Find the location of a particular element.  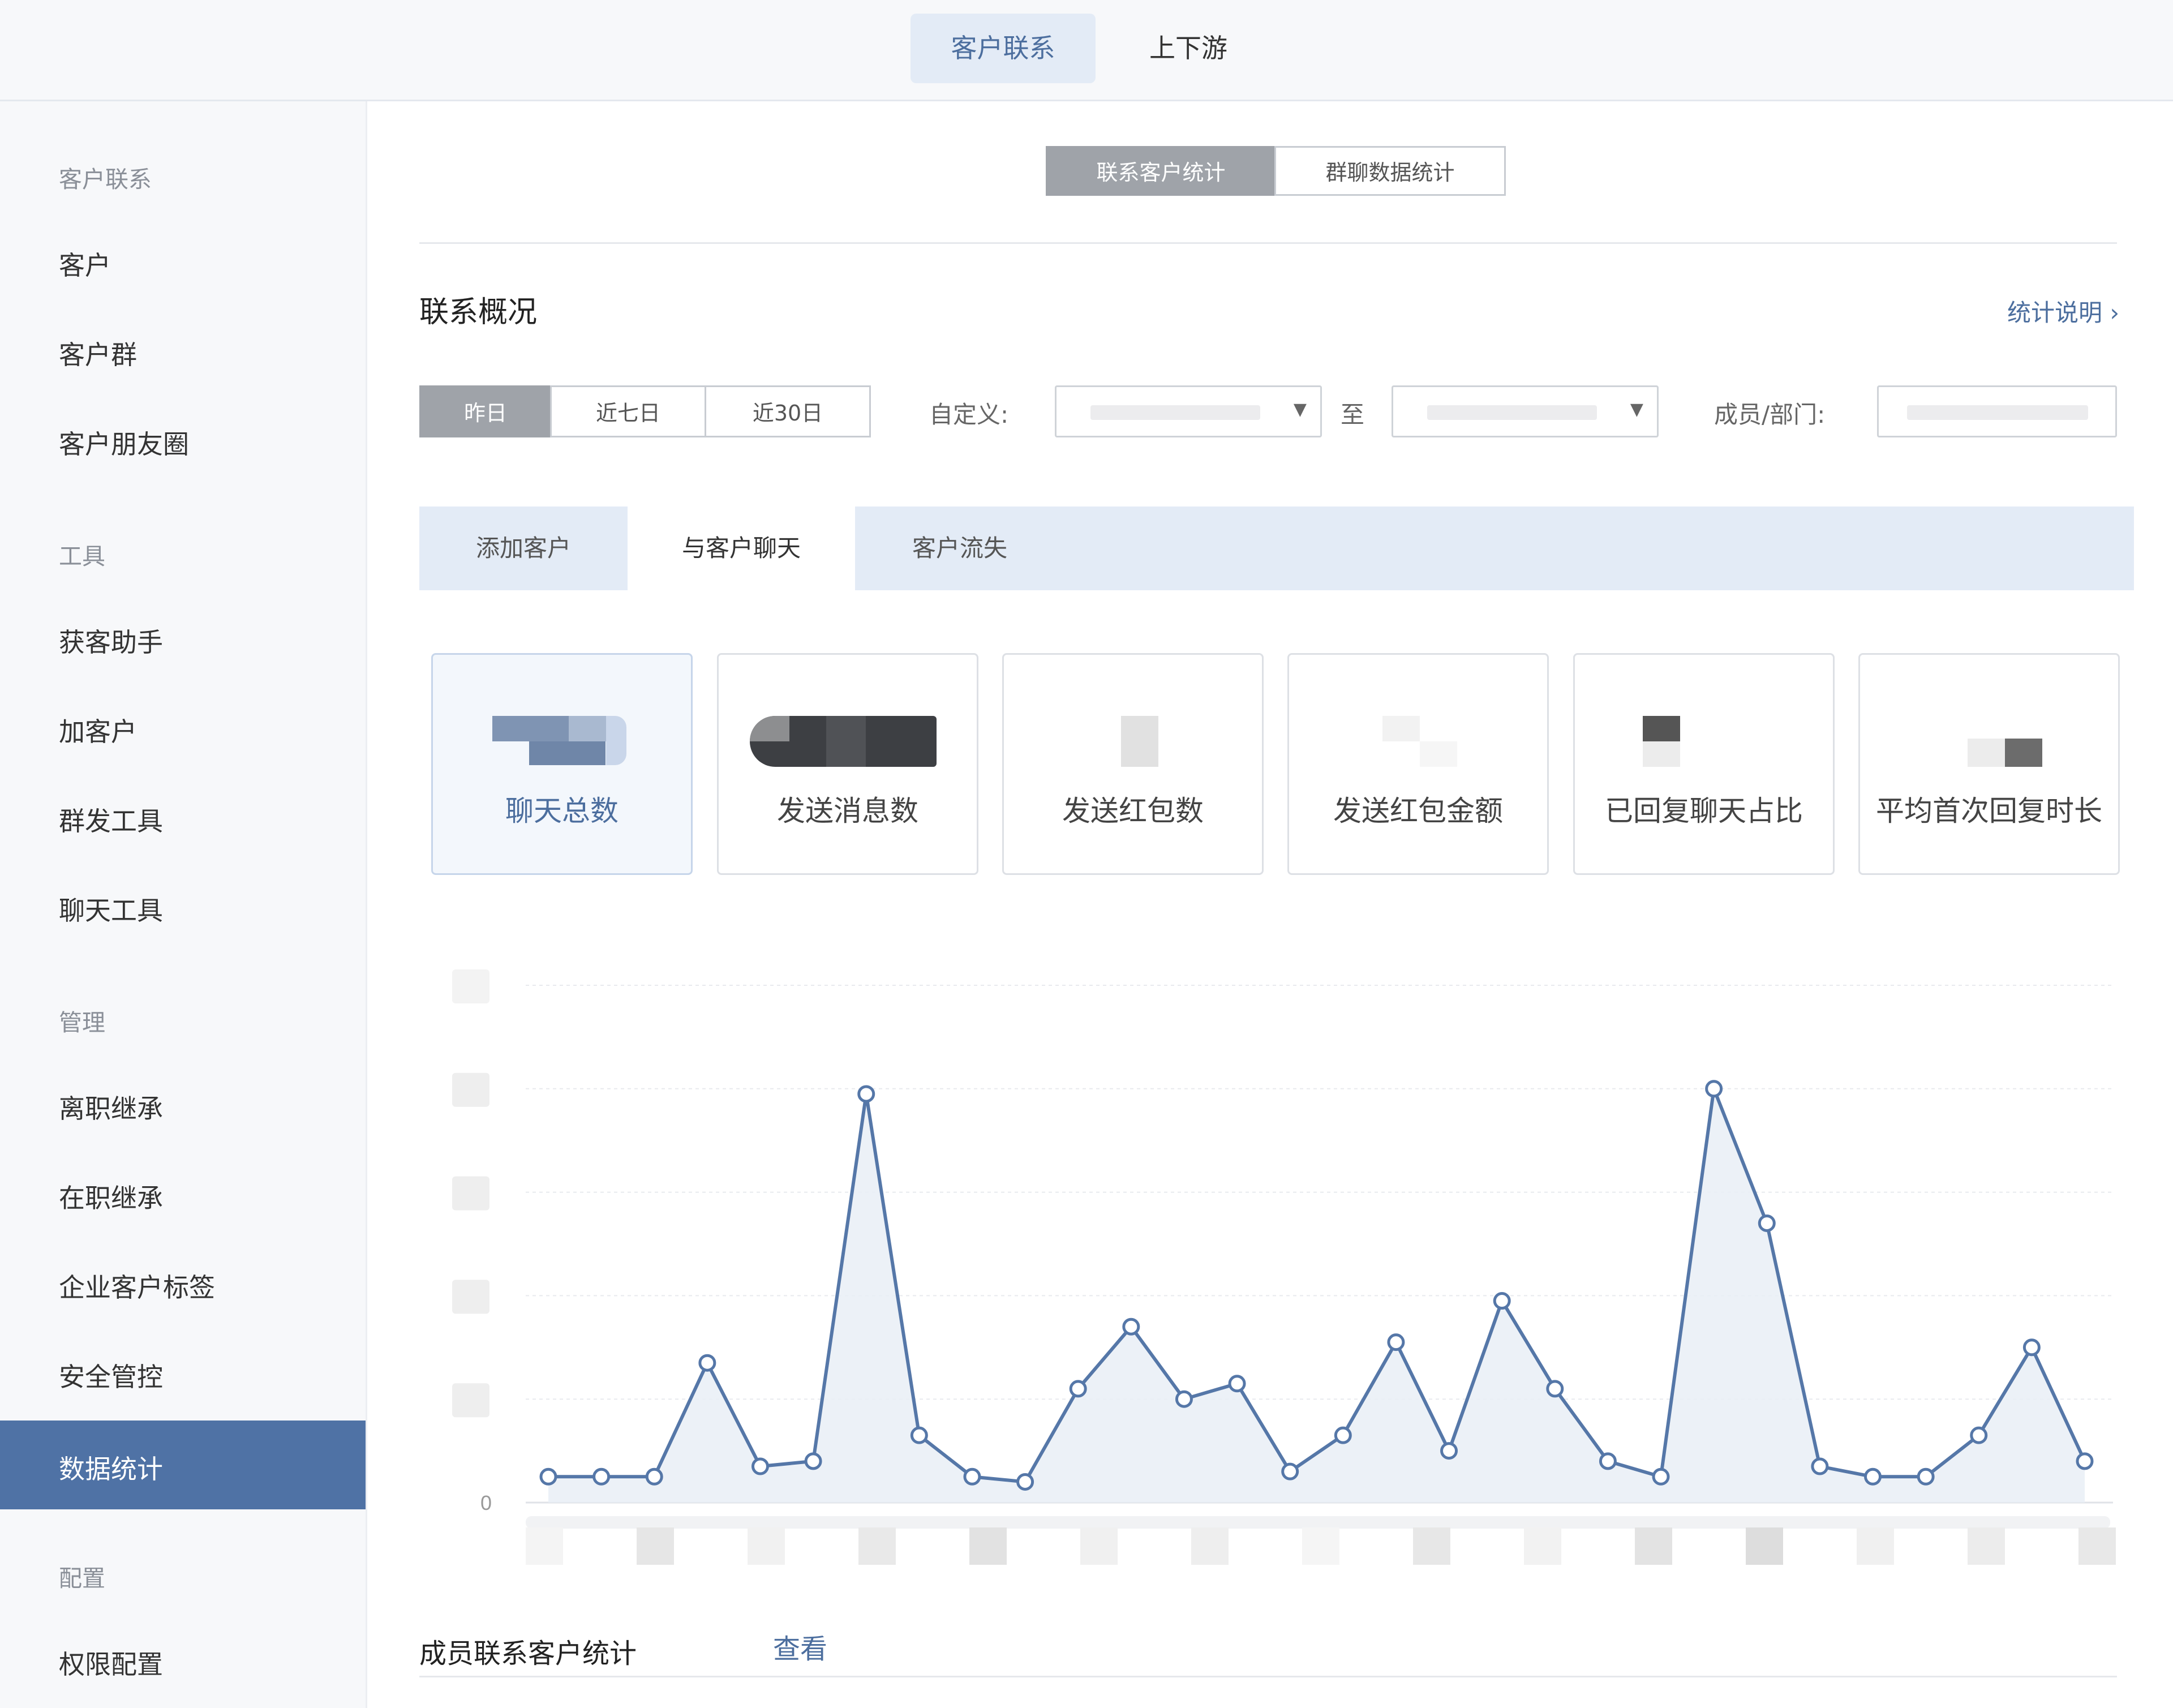

member-stats-view-link: 查看 is located at coordinates (800, 1646).